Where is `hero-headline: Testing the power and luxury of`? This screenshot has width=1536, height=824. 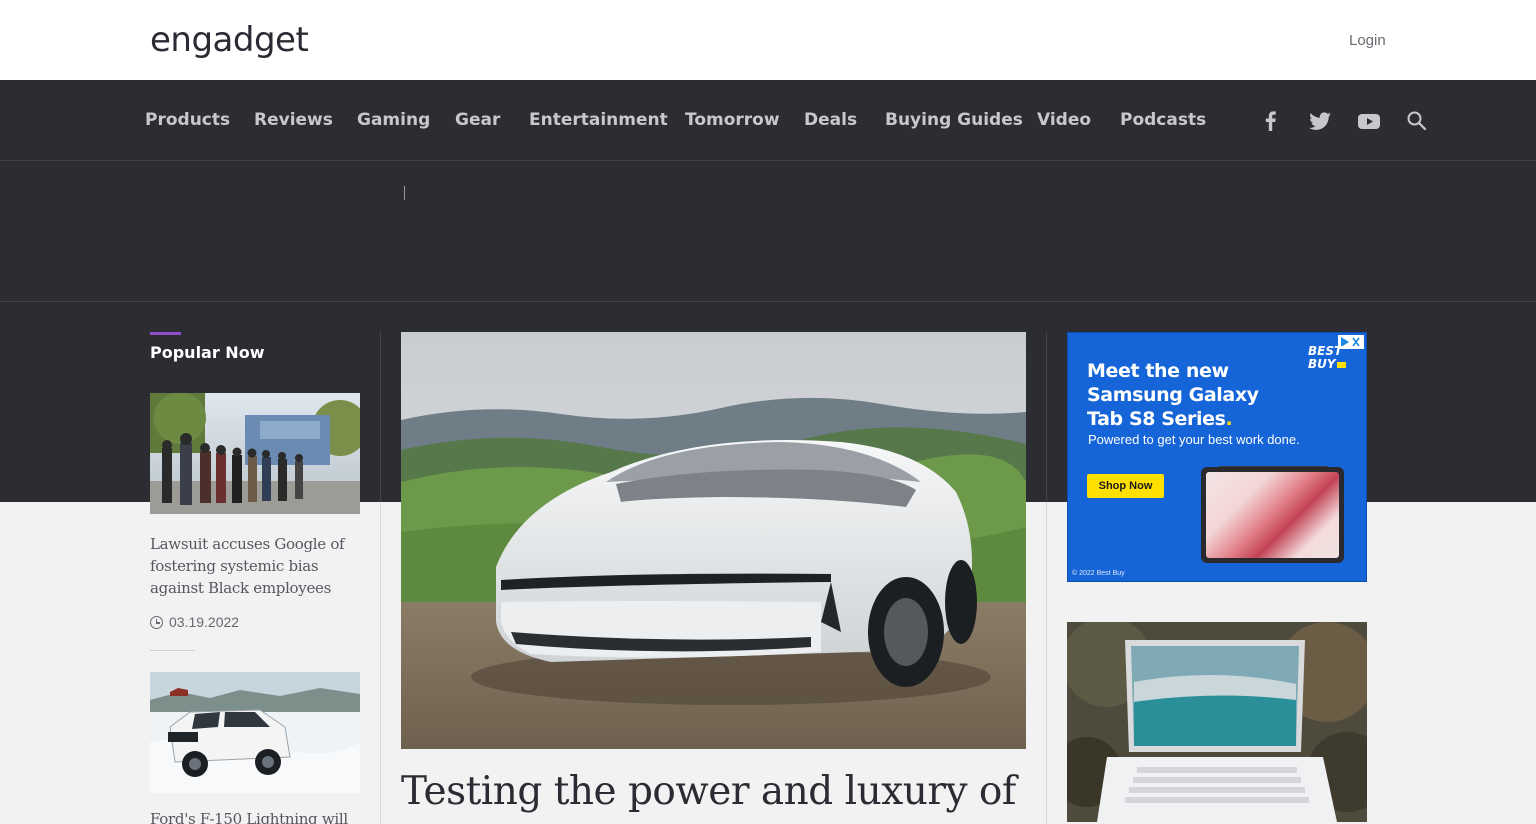 hero-headline: Testing the power and luxury of is located at coordinates (721, 792).